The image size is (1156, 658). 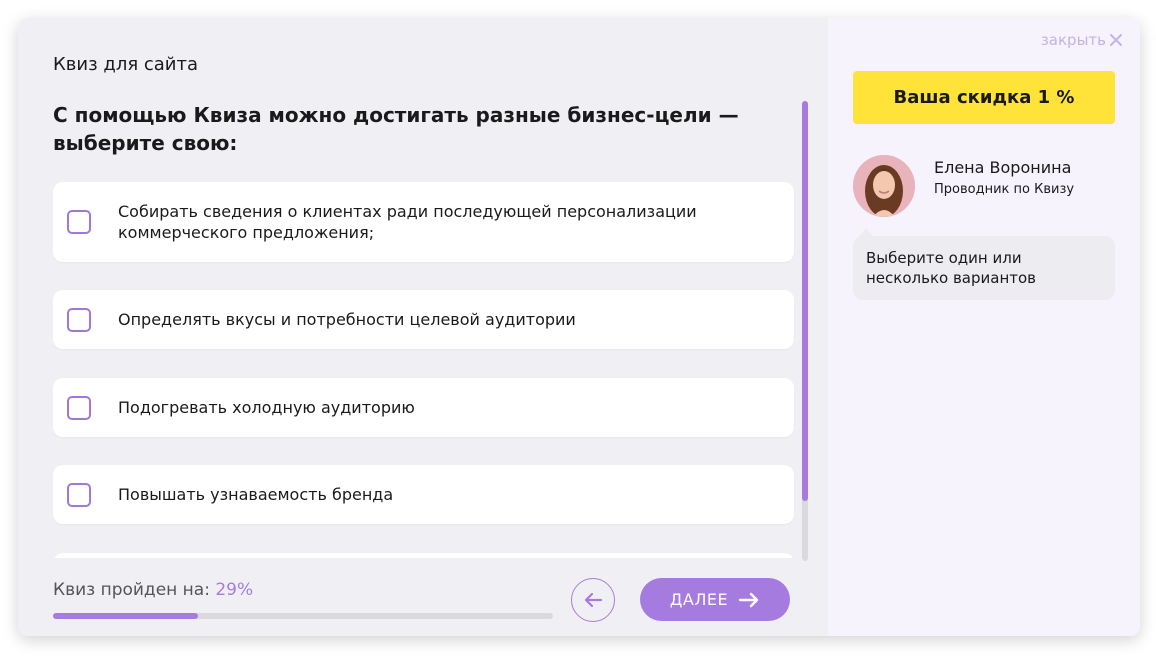 I want to click on progress-text: Квиз пройден на: 29%, so click(x=153, y=590).